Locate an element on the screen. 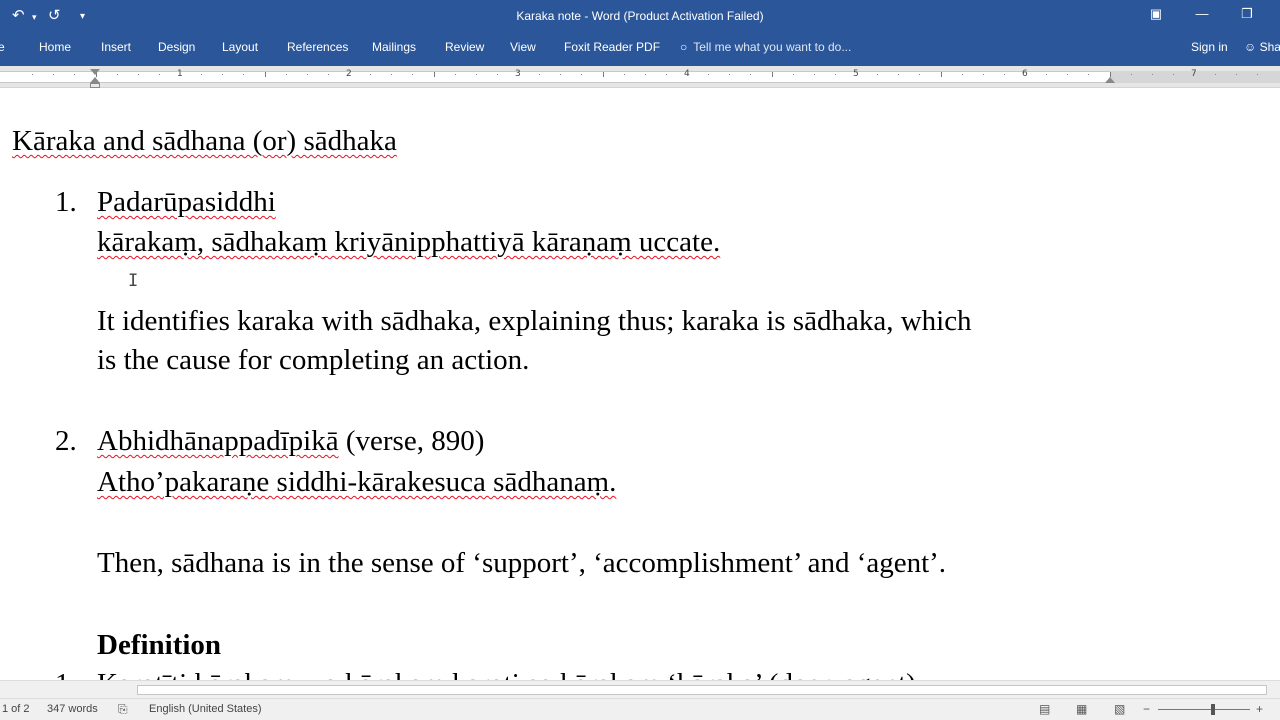 This screenshot has height=720, width=1280. ribbon-display-options-icon: ▣ is located at coordinates (1156, 14).